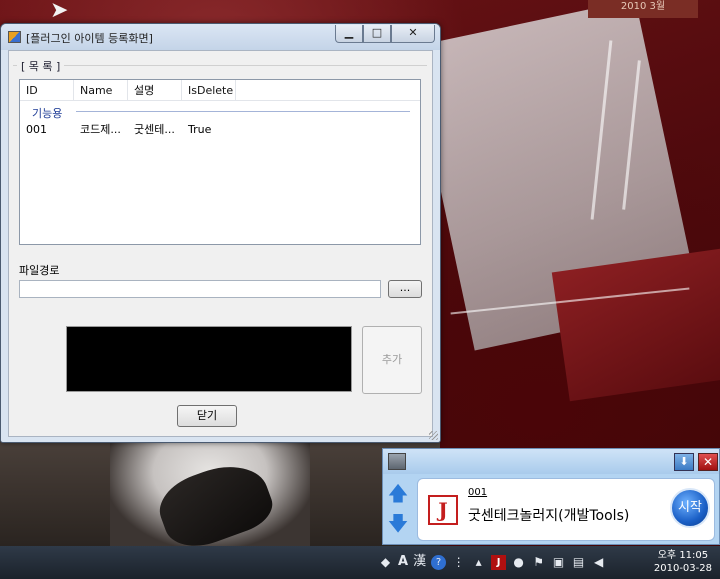 This screenshot has width=720, height=579. What do you see at coordinates (243, 111) in the screenshot?
I see `list-group-divider` at bounding box center [243, 111].